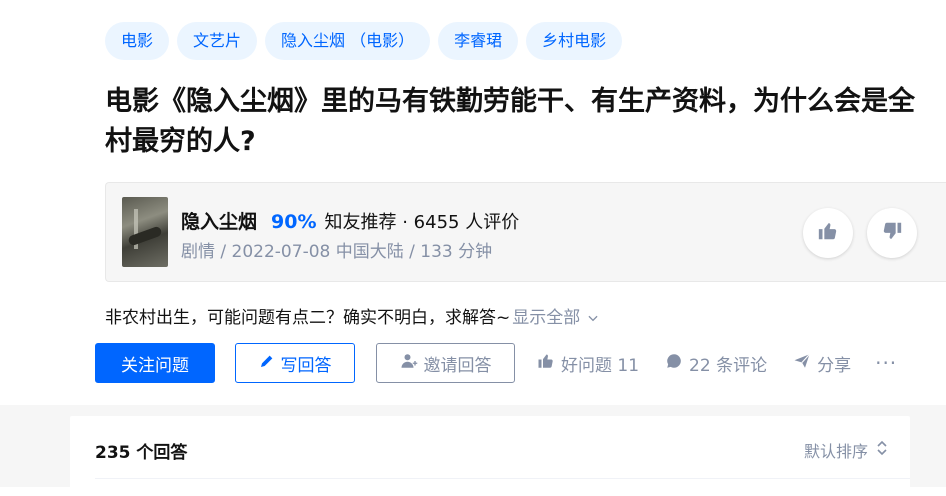 This screenshot has width=946, height=496. I want to click on movie-info: 隐入尘烟 90% 知友推荐 · 6455 人评价, so click(350, 220).